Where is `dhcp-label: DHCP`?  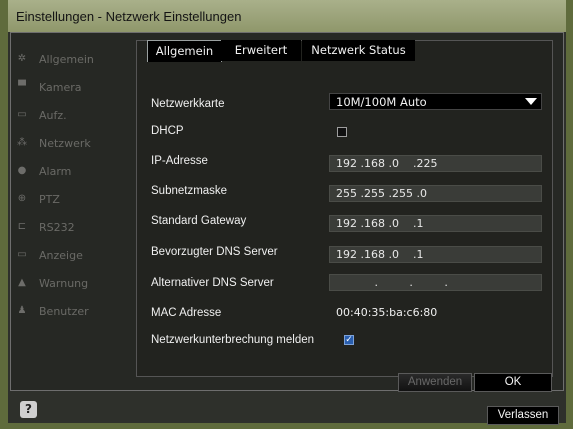 dhcp-label: DHCP is located at coordinates (167, 131).